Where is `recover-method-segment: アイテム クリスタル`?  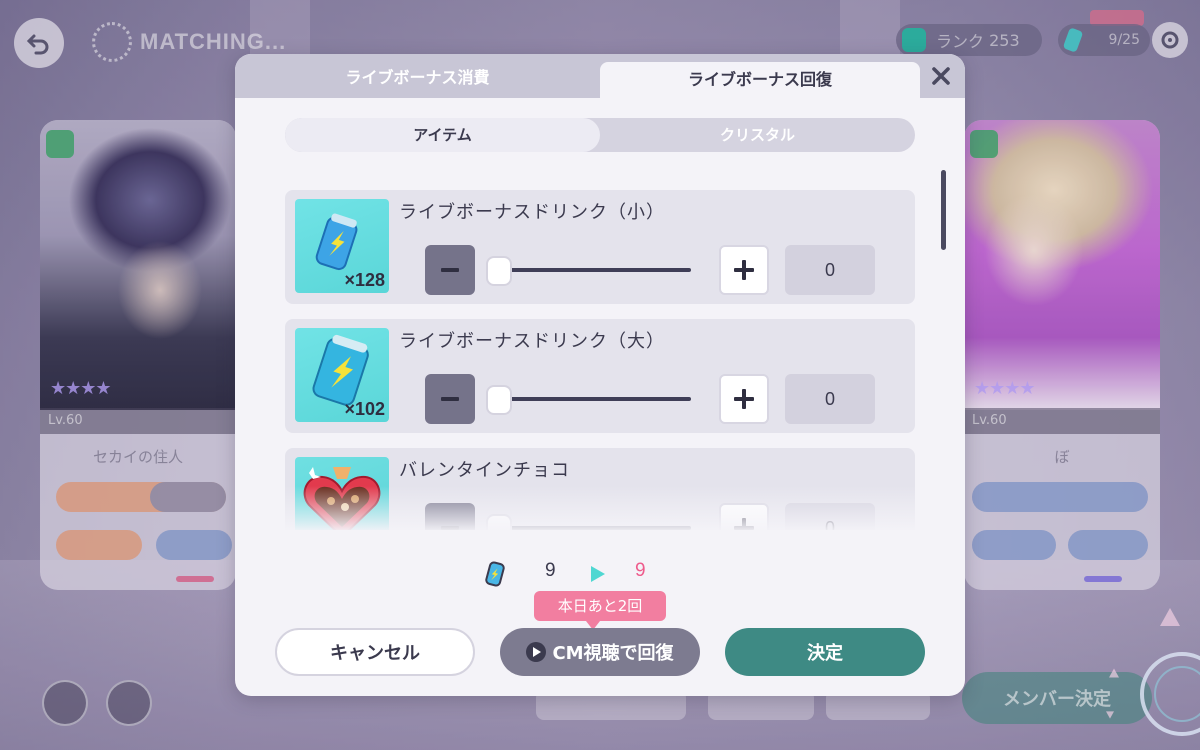 recover-method-segment: アイテム クリスタル is located at coordinates (600, 135).